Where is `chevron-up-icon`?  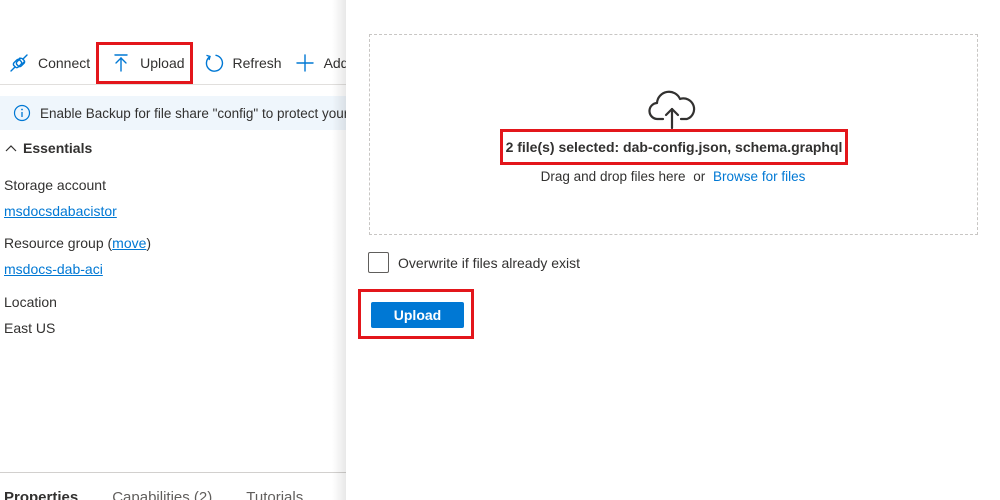 chevron-up-icon is located at coordinates (11, 148).